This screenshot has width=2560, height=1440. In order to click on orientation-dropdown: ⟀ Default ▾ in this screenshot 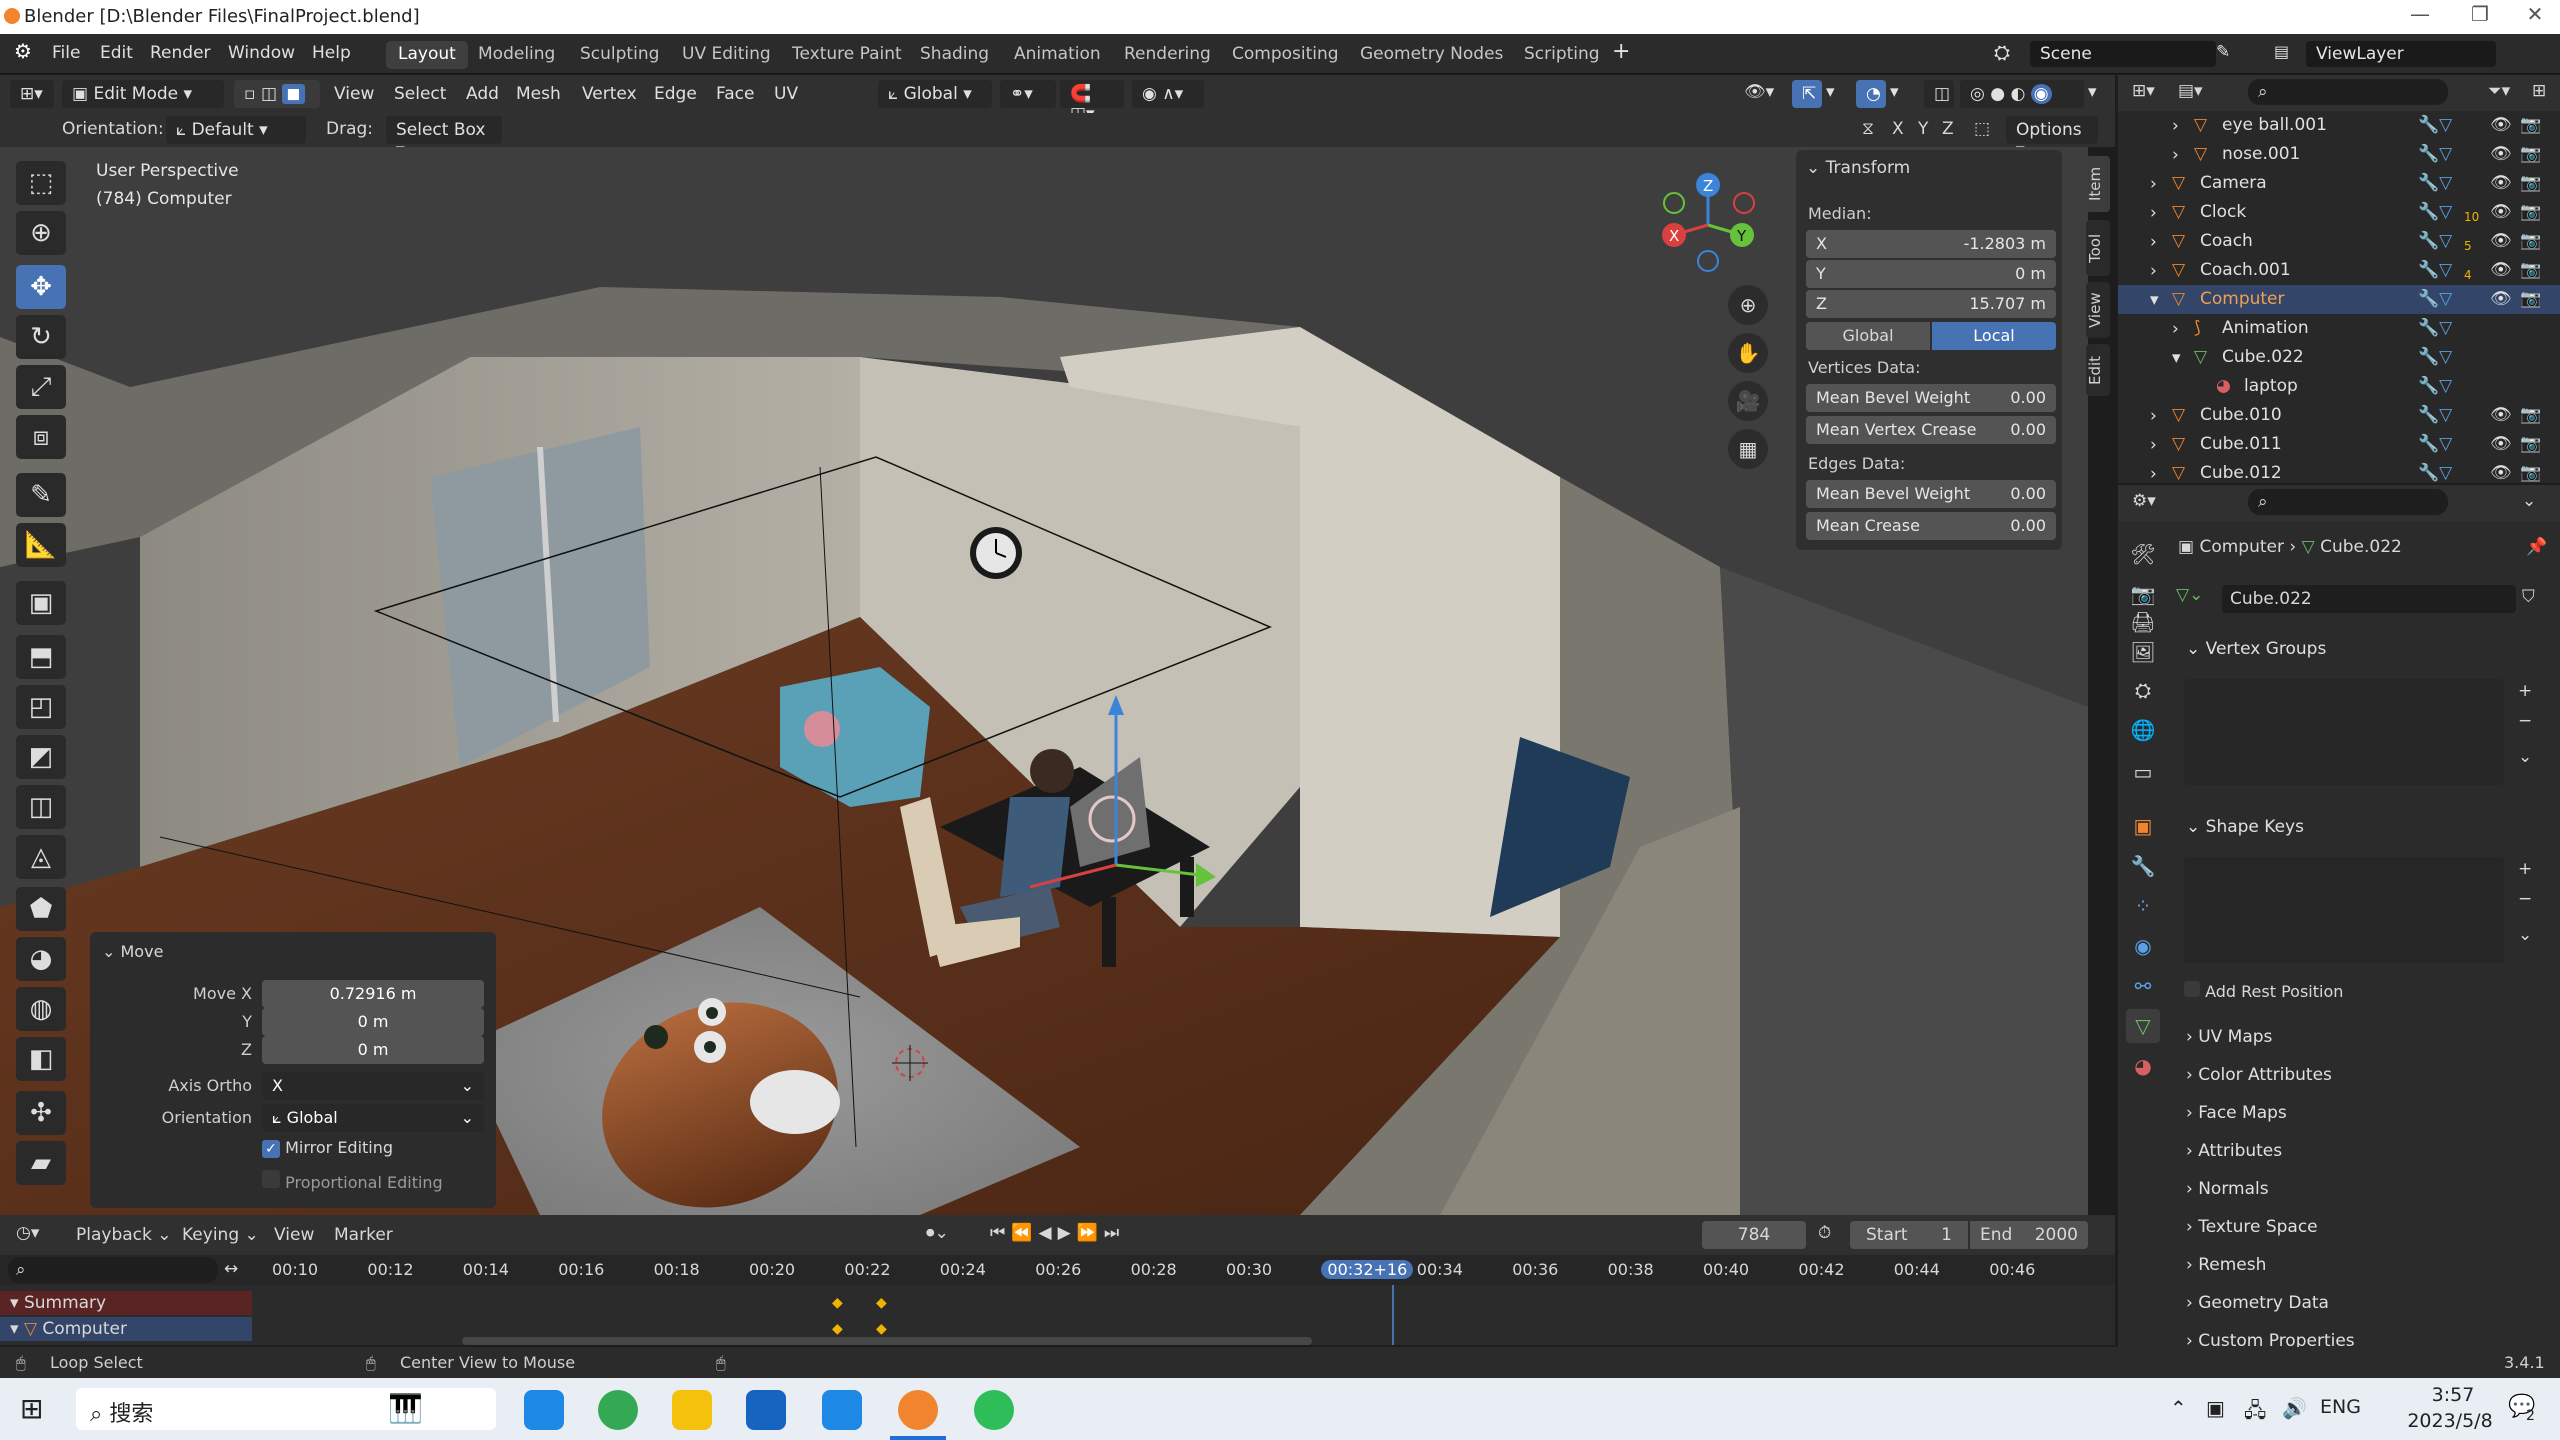, I will do `click(236, 130)`.